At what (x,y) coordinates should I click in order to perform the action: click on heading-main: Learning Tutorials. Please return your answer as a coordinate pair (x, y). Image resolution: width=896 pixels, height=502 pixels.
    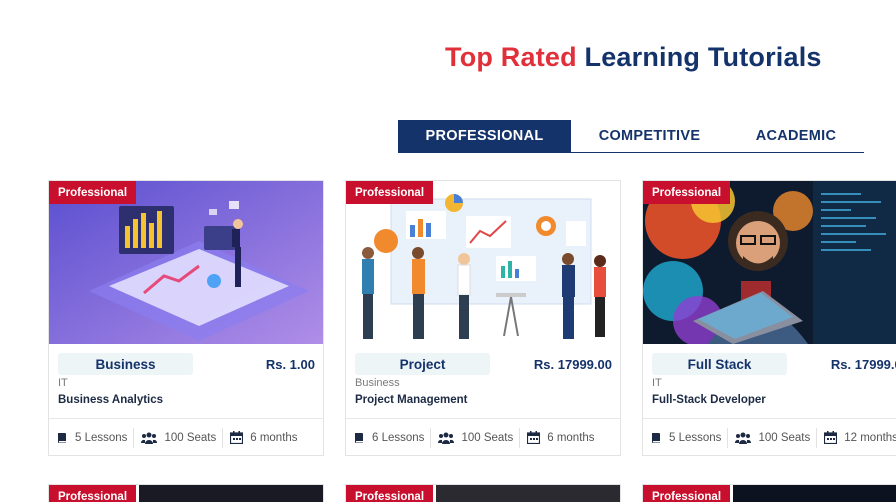
    Looking at the image, I should click on (703, 57).